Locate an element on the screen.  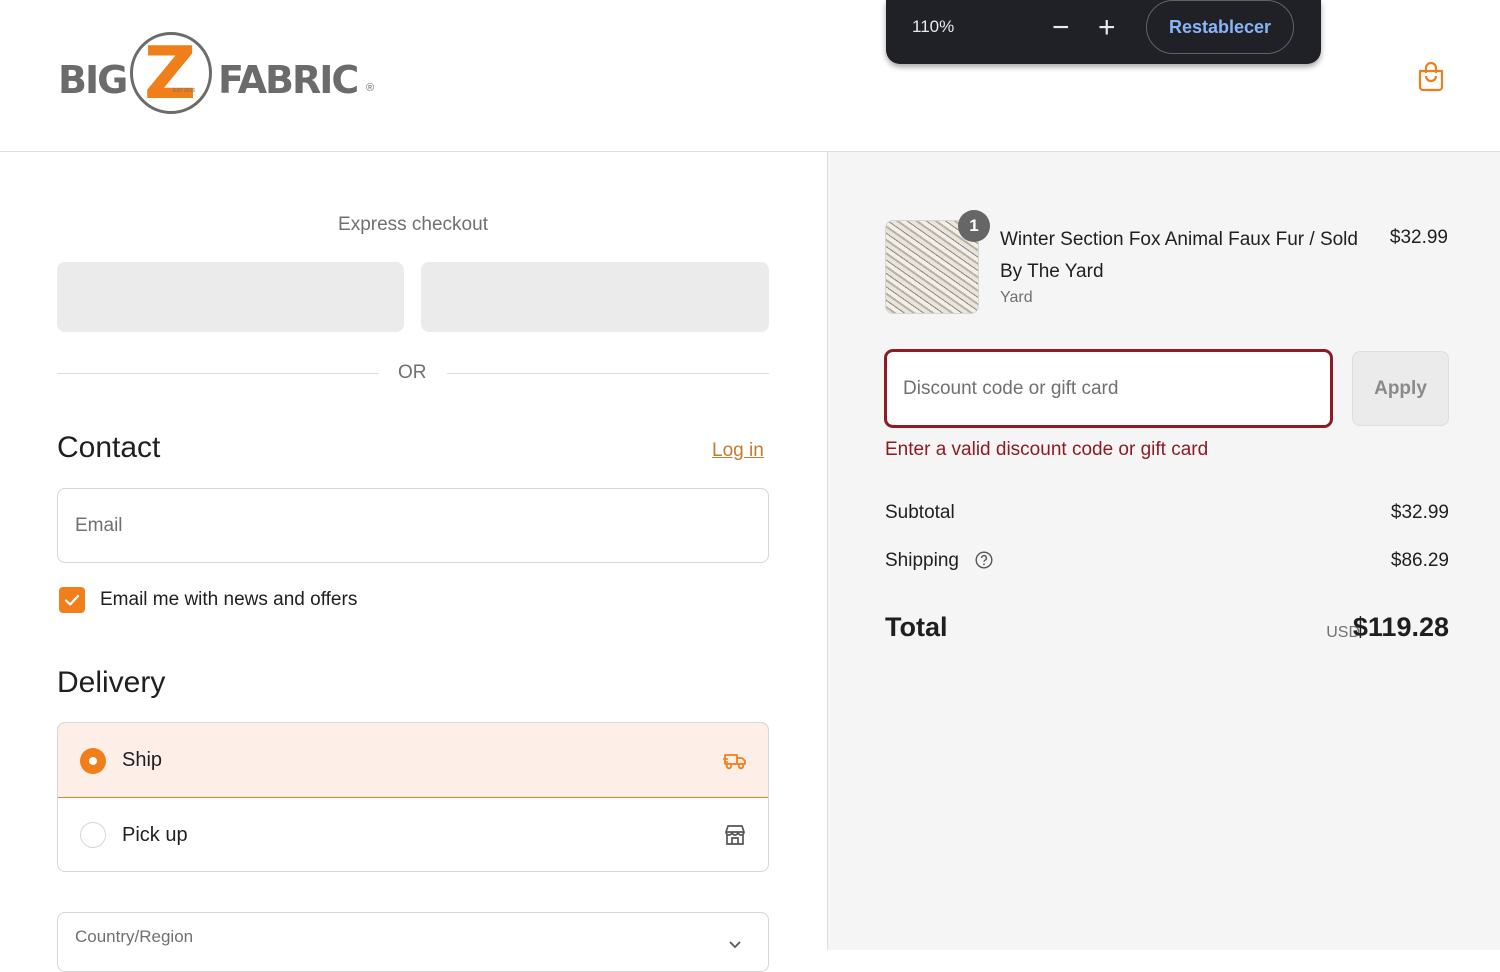
zoom-in-button: + is located at coordinates (1107, 28).